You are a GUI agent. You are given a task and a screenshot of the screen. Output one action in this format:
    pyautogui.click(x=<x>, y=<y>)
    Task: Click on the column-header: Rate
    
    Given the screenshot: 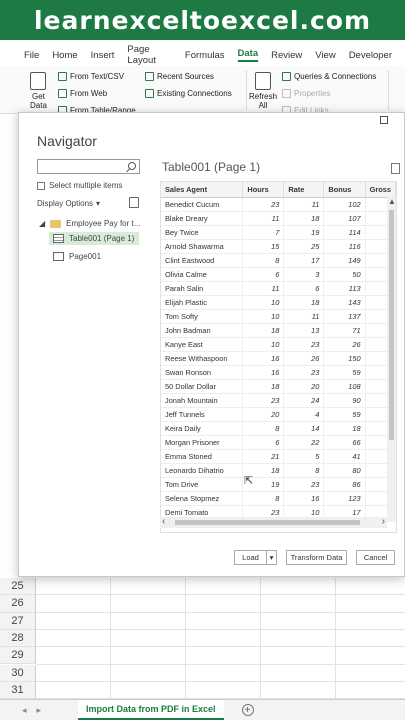 What is the action you would take?
    pyautogui.click(x=304, y=190)
    